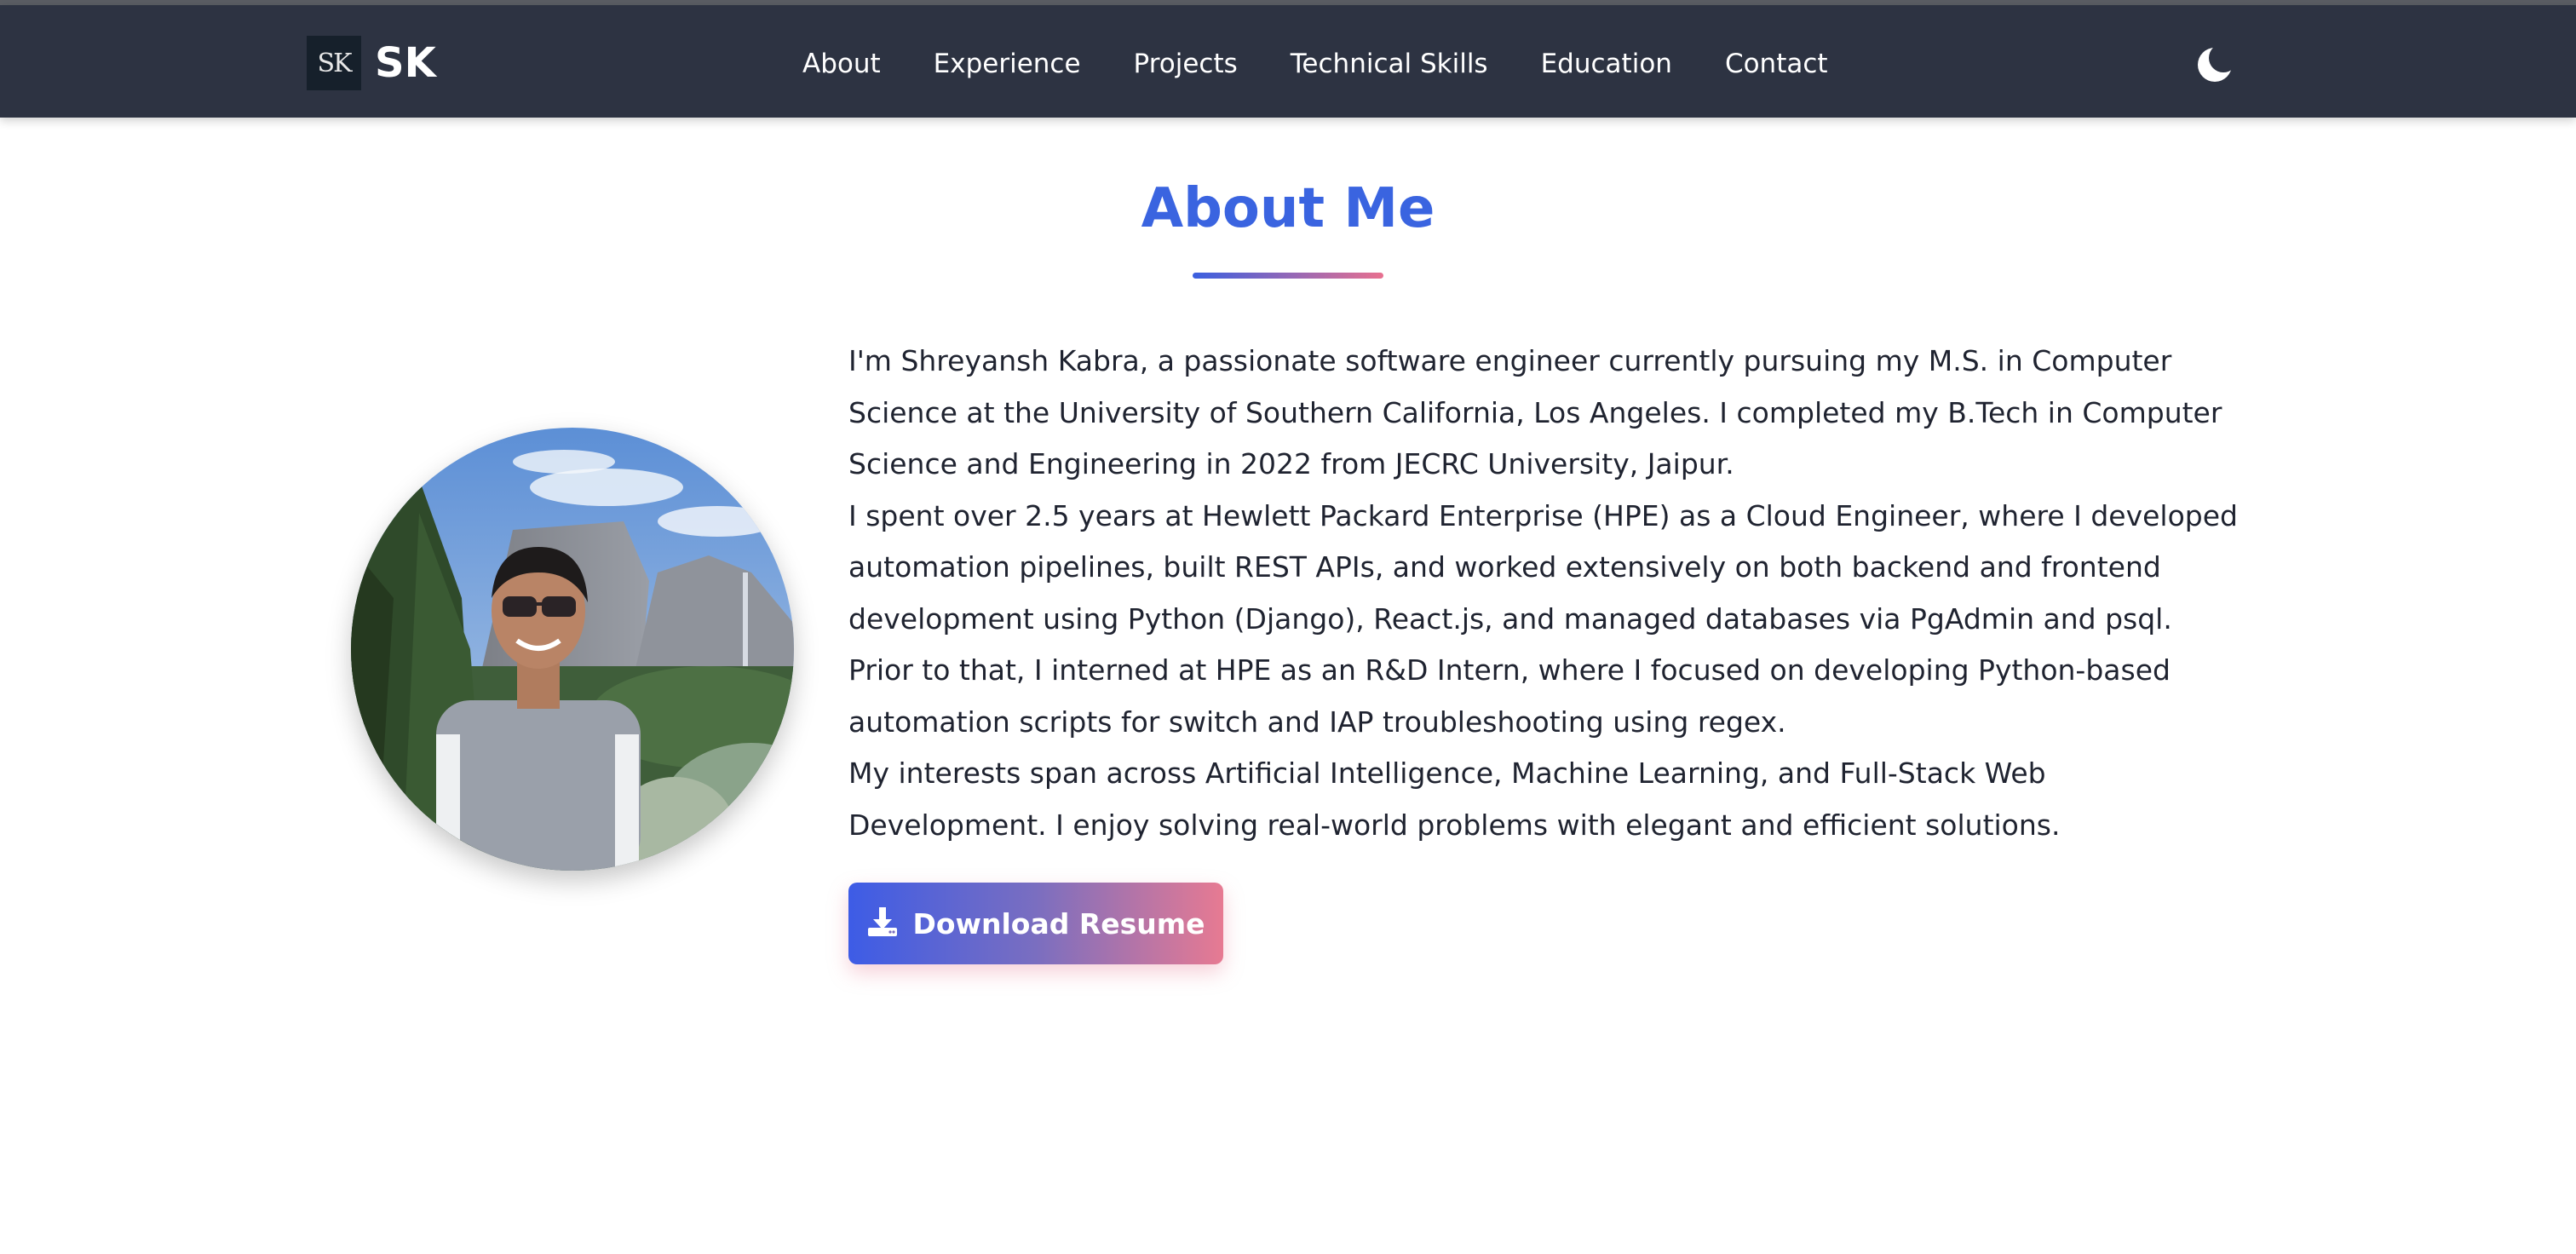 The image size is (2576, 1254). Describe the element at coordinates (1607, 64) in the screenshot. I see `nav-item-education: Education` at that location.